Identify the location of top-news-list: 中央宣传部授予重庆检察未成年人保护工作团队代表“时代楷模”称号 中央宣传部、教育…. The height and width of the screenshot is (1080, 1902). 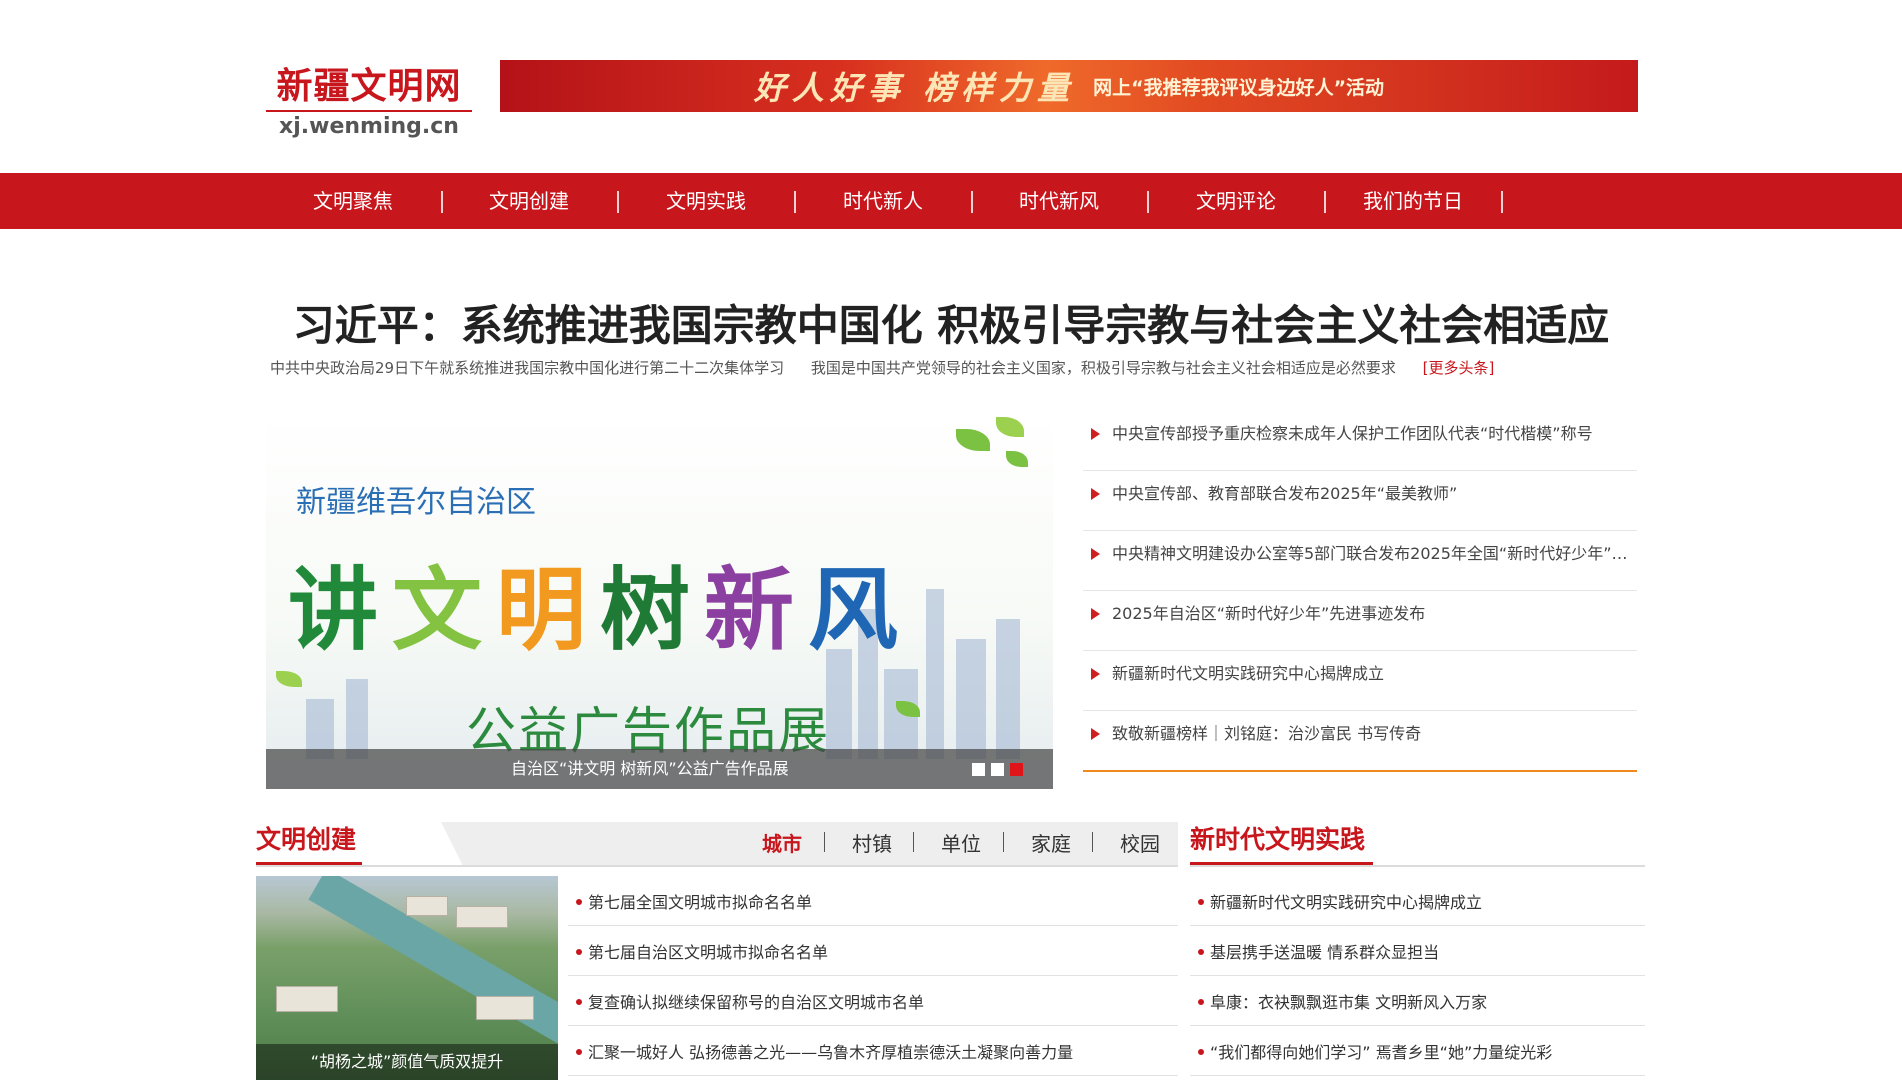
(1360, 591).